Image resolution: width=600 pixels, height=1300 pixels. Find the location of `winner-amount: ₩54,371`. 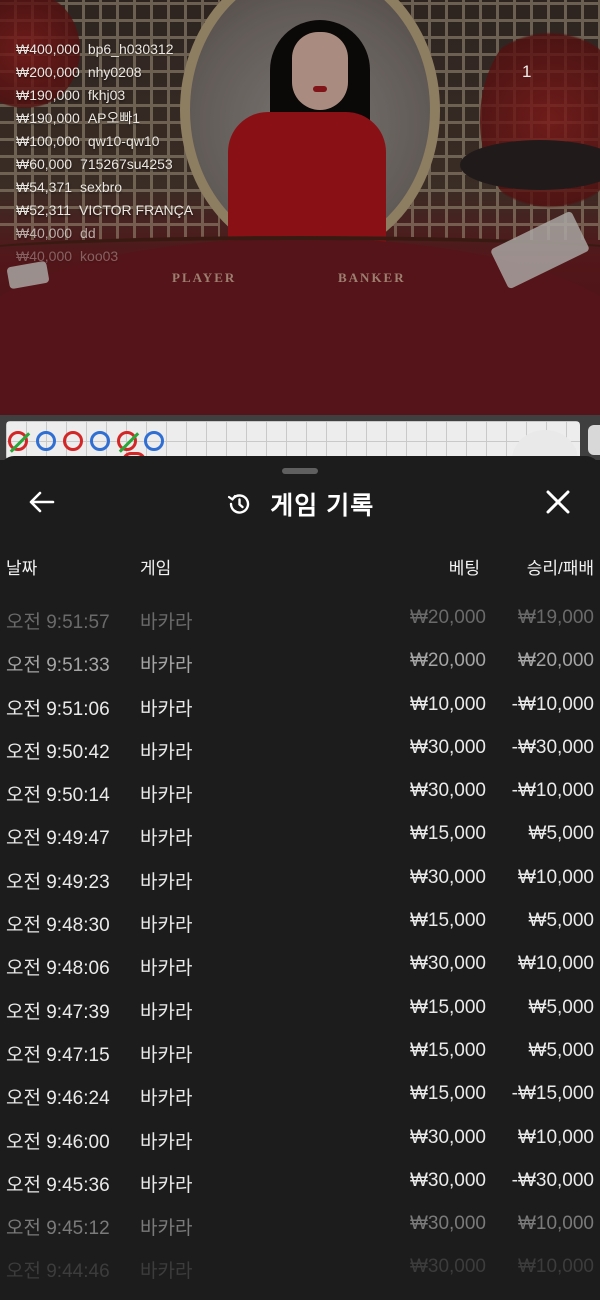

winner-amount: ₩54,371 is located at coordinates (44, 187).